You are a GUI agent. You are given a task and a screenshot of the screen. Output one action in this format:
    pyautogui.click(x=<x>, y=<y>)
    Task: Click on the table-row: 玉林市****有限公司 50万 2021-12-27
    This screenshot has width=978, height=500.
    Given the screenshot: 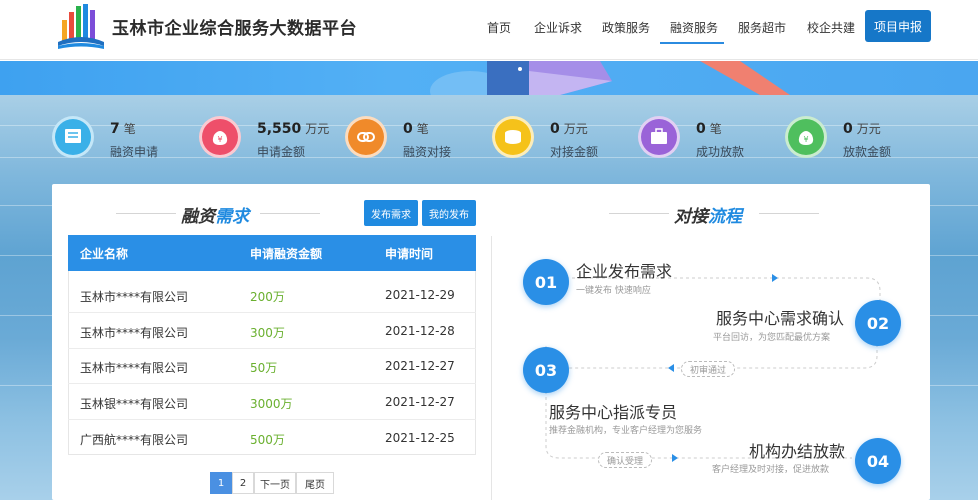 What is the action you would take?
    pyautogui.click(x=272, y=366)
    